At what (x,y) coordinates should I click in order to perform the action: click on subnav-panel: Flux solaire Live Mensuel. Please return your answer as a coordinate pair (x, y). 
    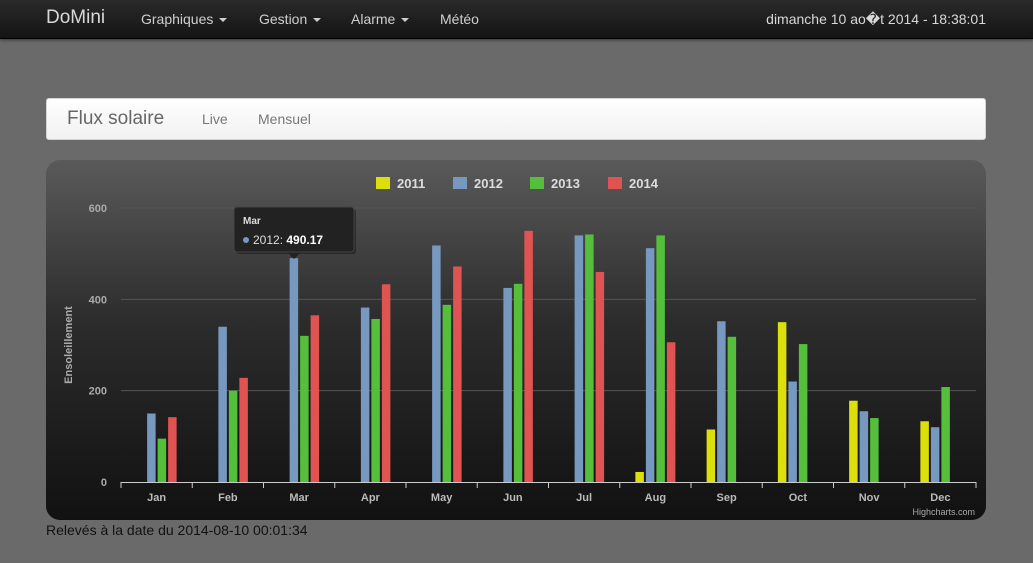
    Looking at the image, I should click on (516, 119).